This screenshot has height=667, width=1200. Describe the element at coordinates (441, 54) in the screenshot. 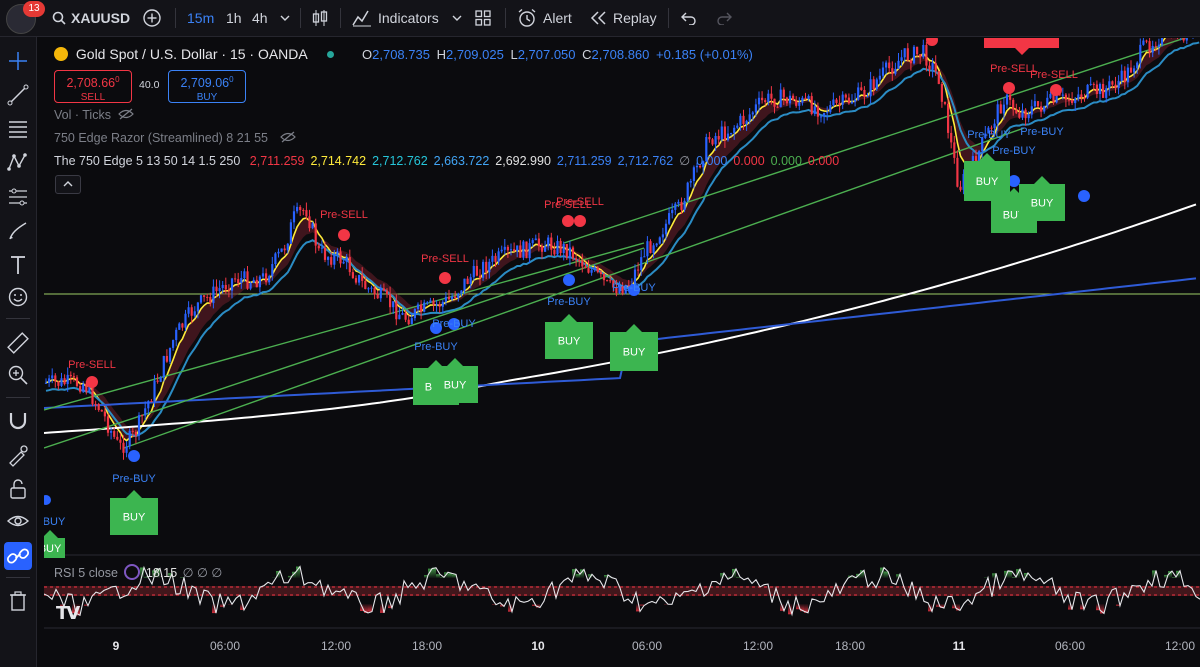

I see `high-label: H` at that location.